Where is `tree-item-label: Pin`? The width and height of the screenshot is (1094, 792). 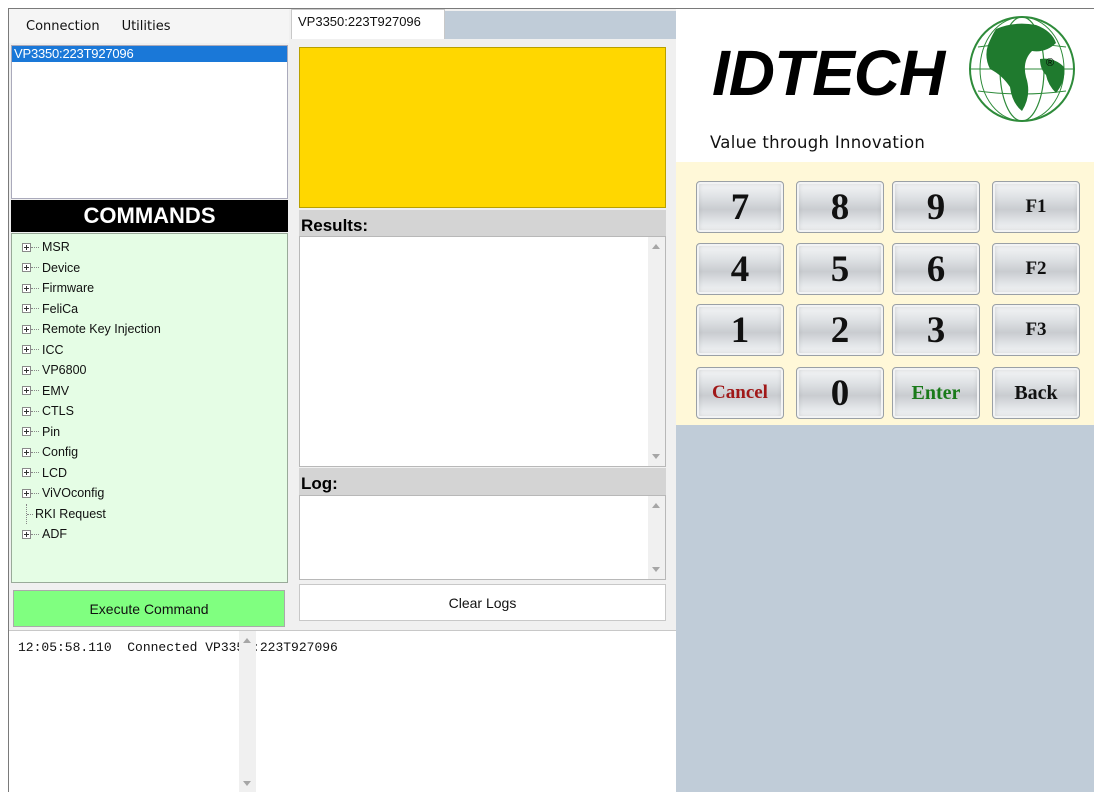 tree-item-label: Pin is located at coordinates (51, 431).